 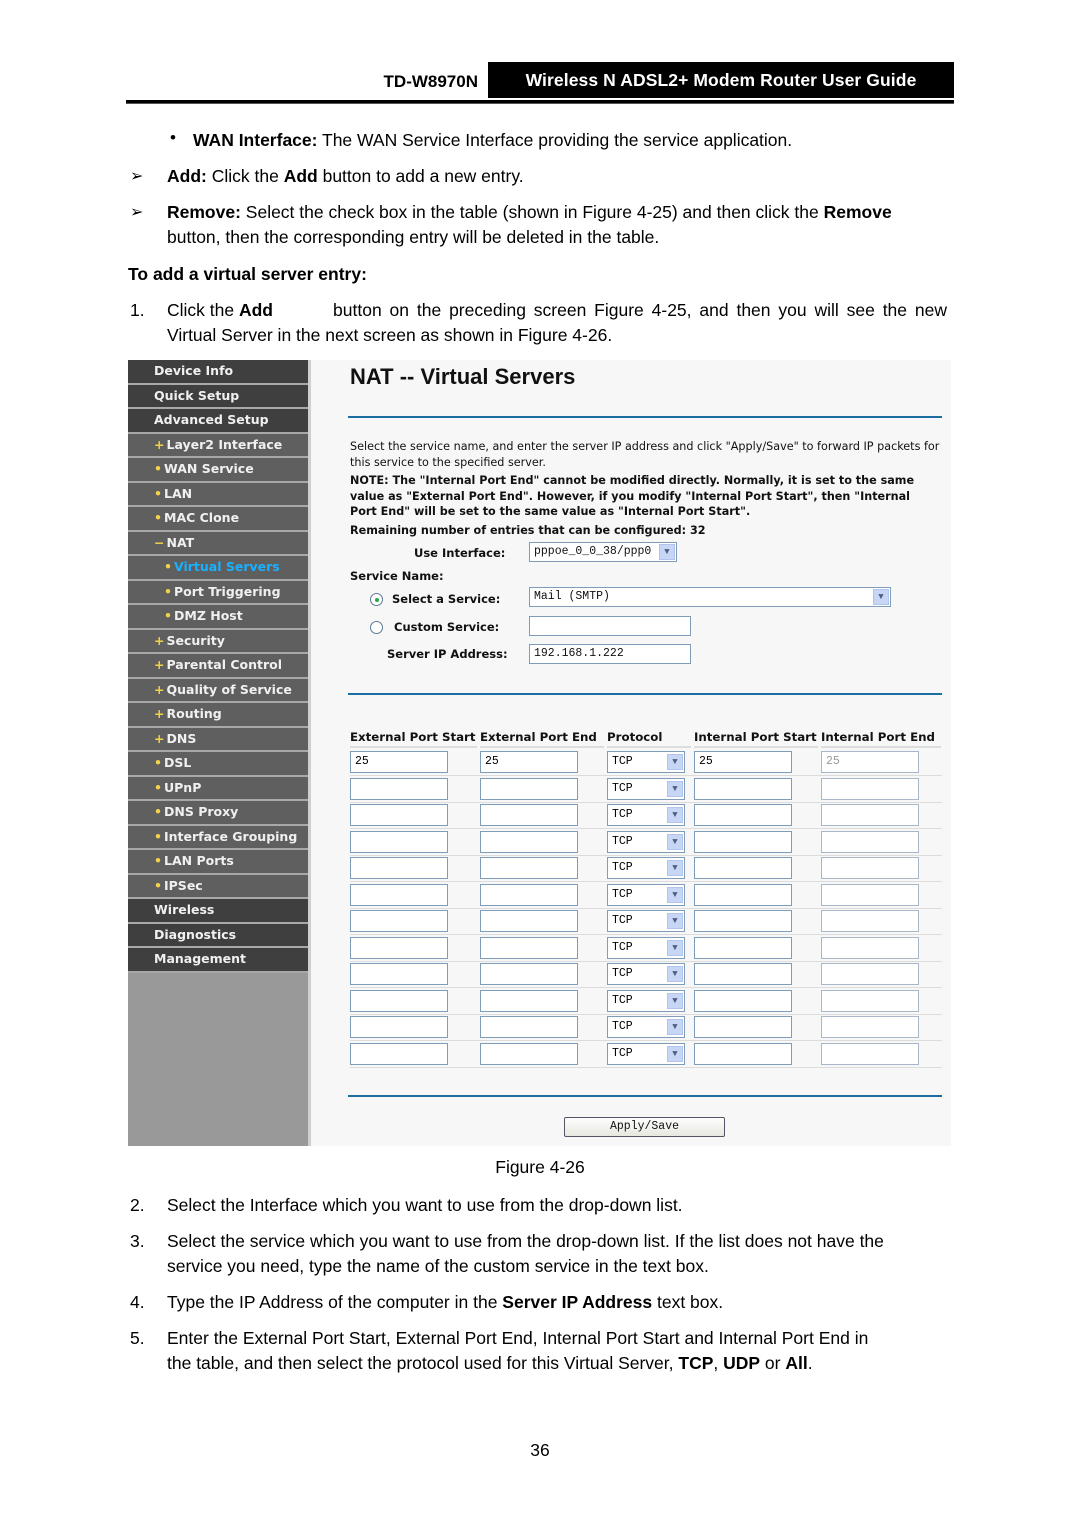 I want to click on sidebar-item-device-info: Device Info, so click(x=218, y=372).